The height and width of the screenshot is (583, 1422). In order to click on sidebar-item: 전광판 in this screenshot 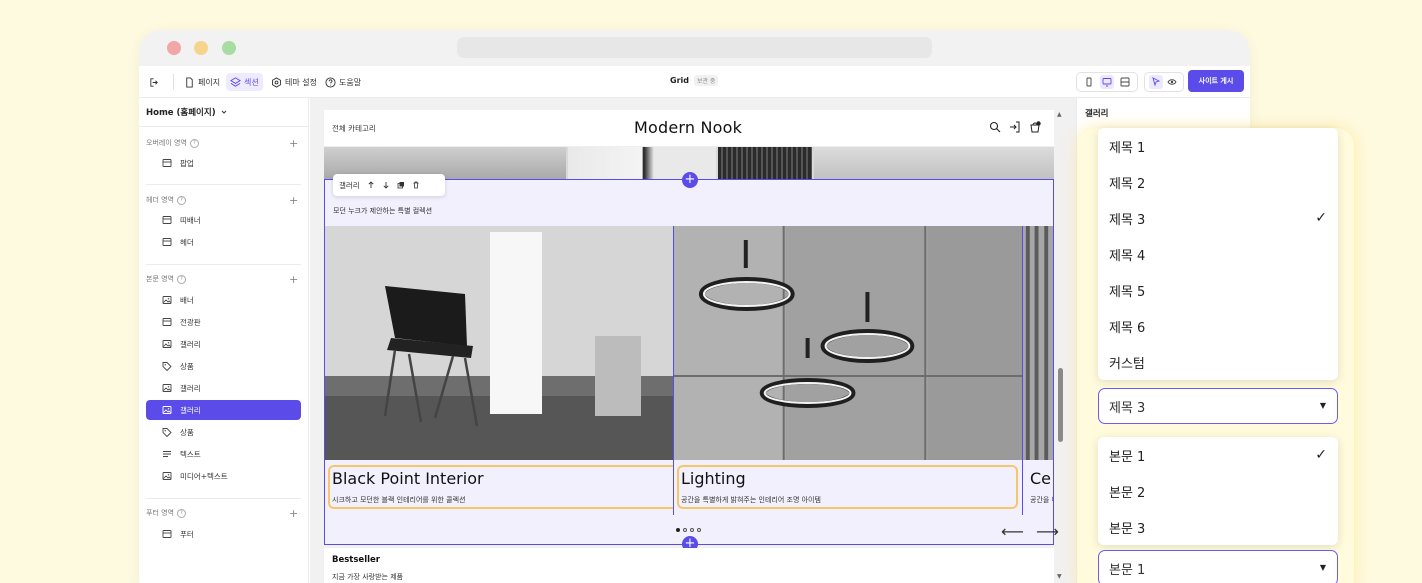, I will do `click(223, 322)`.